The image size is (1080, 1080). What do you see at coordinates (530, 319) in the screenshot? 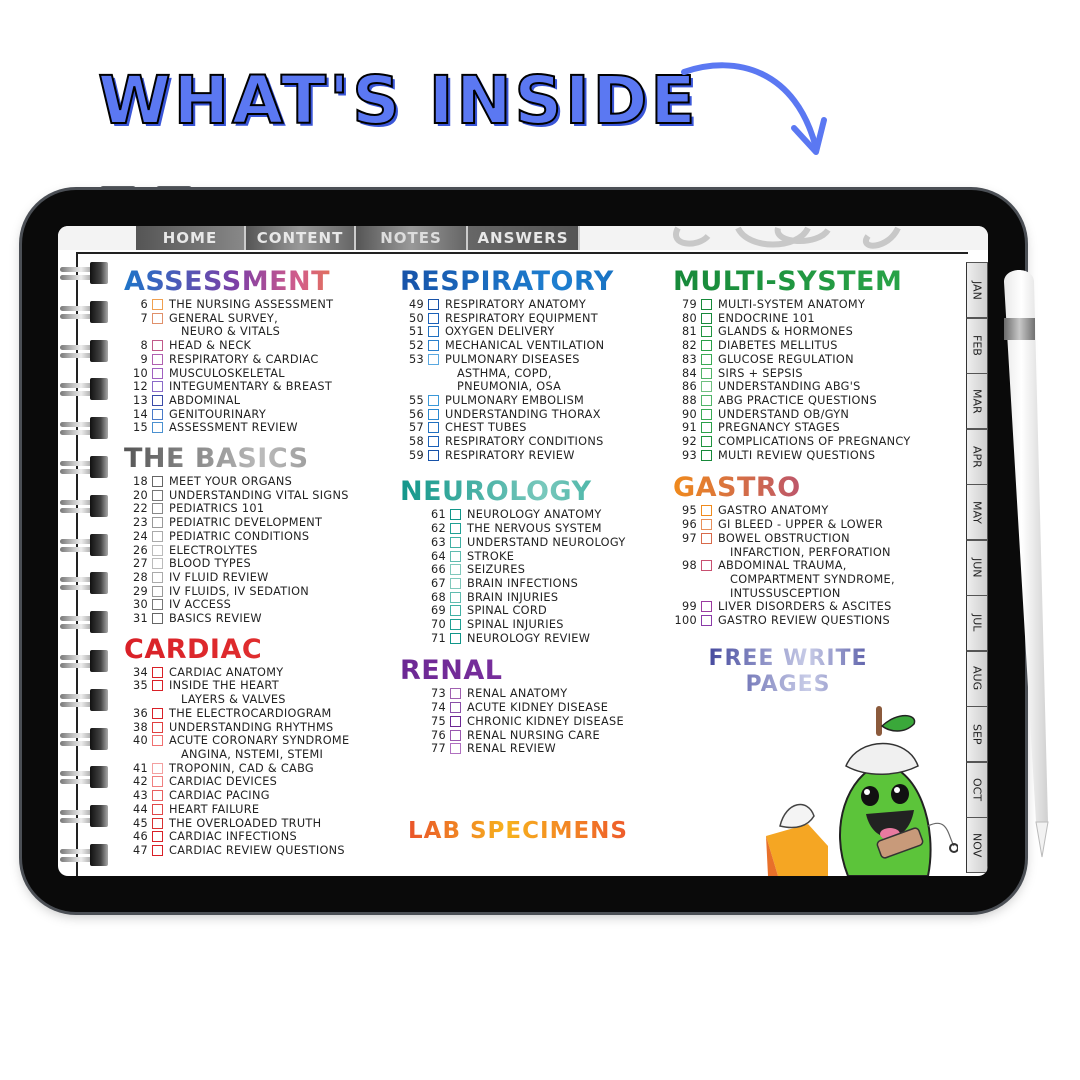
I see `toc-item: 50 RESPIRATORY EQUIPMENT` at bounding box center [530, 319].